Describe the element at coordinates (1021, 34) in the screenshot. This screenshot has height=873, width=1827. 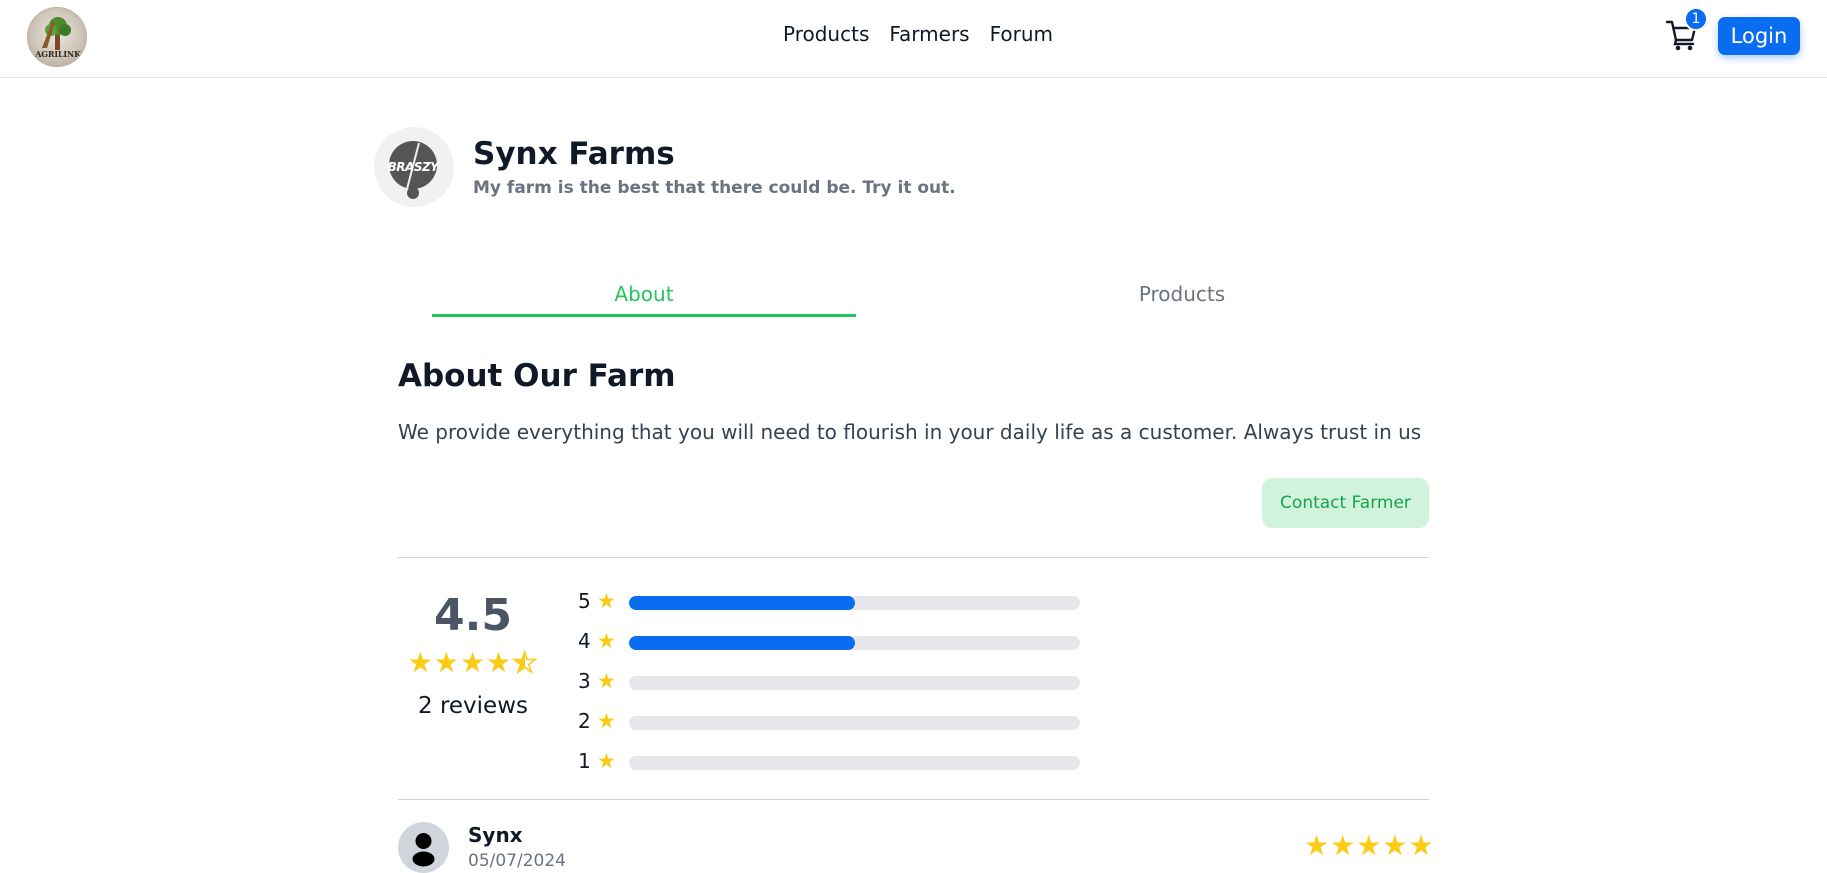
I see `nav-link-forum: Forum` at that location.